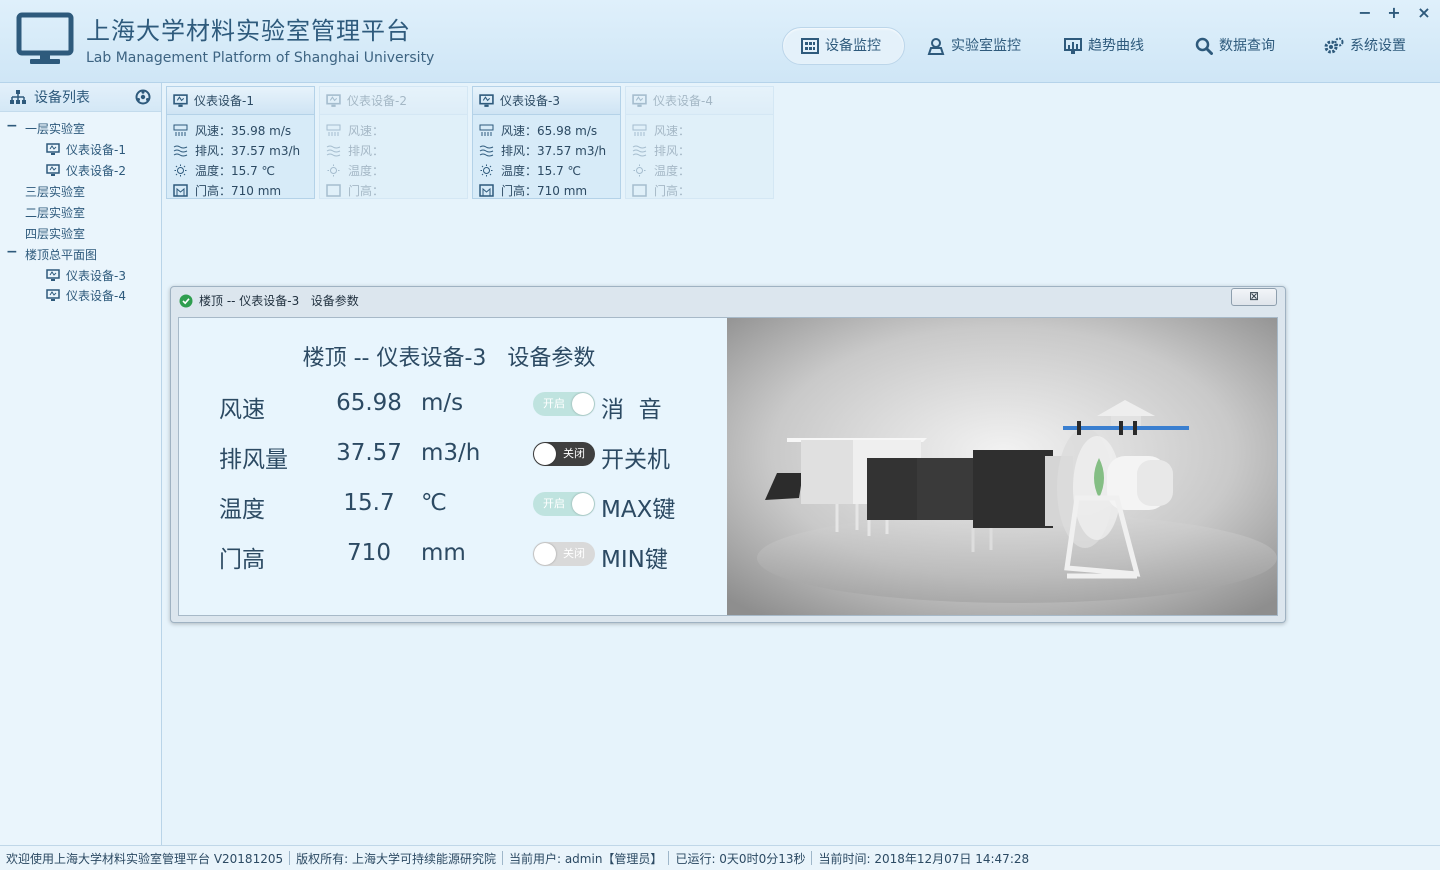 The height and width of the screenshot is (870, 1440). Describe the element at coordinates (585, 858) in the screenshot. I see `status-user: 当前用户: admin【管理员】` at that location.